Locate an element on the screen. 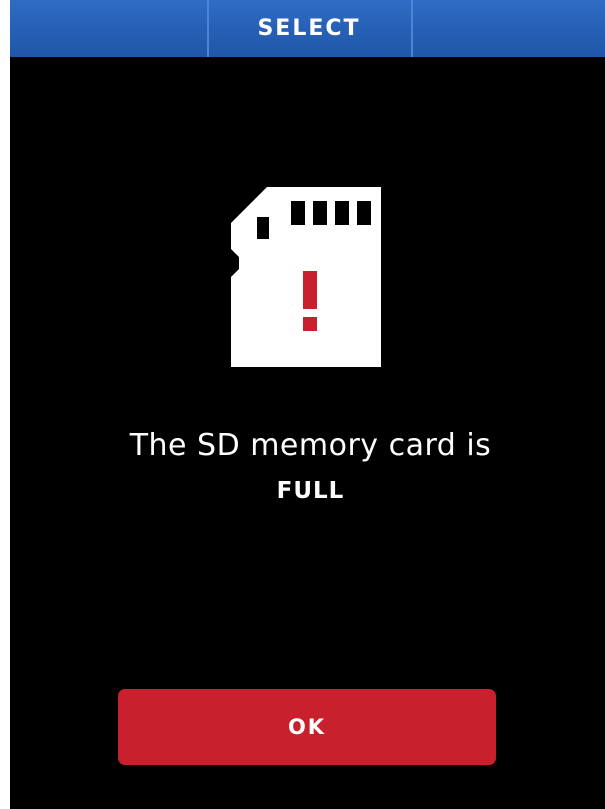  ok-button: OK is located at coordinates (307, 727).